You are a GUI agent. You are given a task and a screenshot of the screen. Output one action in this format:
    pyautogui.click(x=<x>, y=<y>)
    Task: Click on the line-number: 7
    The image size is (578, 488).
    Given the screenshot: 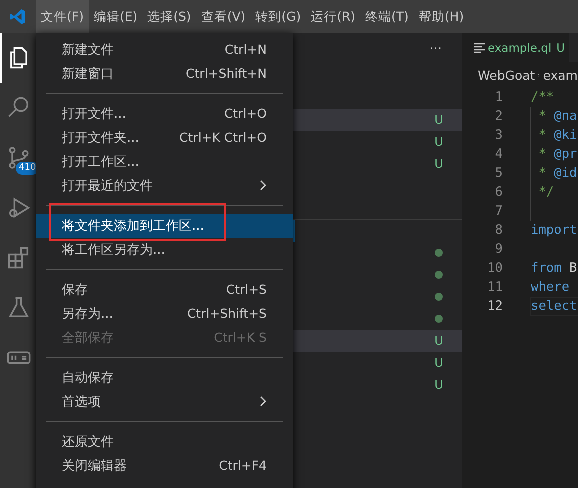 What is the action you would take?
    pyautogui.click(x=498, y=211)
    